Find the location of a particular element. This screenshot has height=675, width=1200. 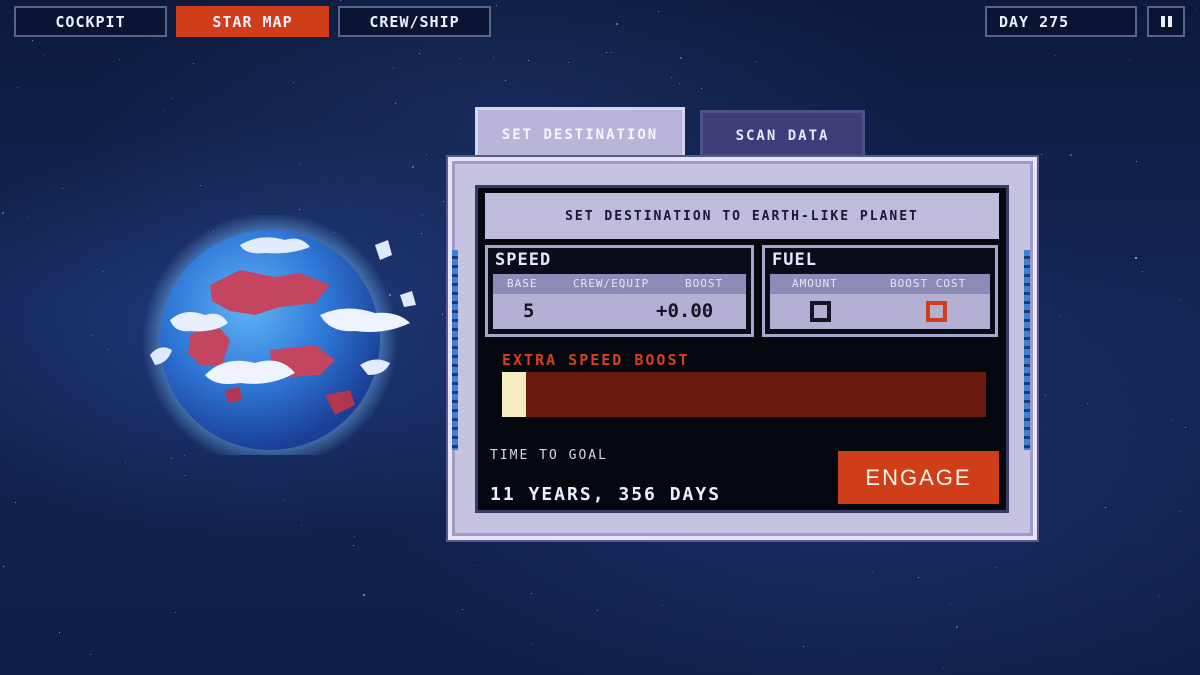

extra-speed-boost-label: EXTRA SPEED BOOST is located at coordinates (596, 360).